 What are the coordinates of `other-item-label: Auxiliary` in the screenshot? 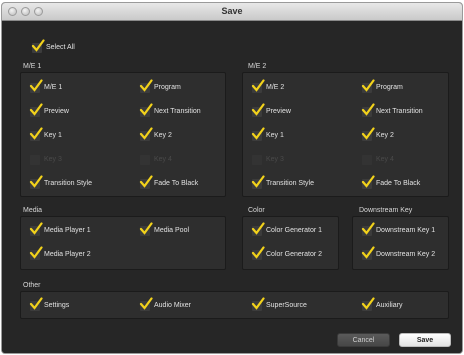 It's located at (389, 305).